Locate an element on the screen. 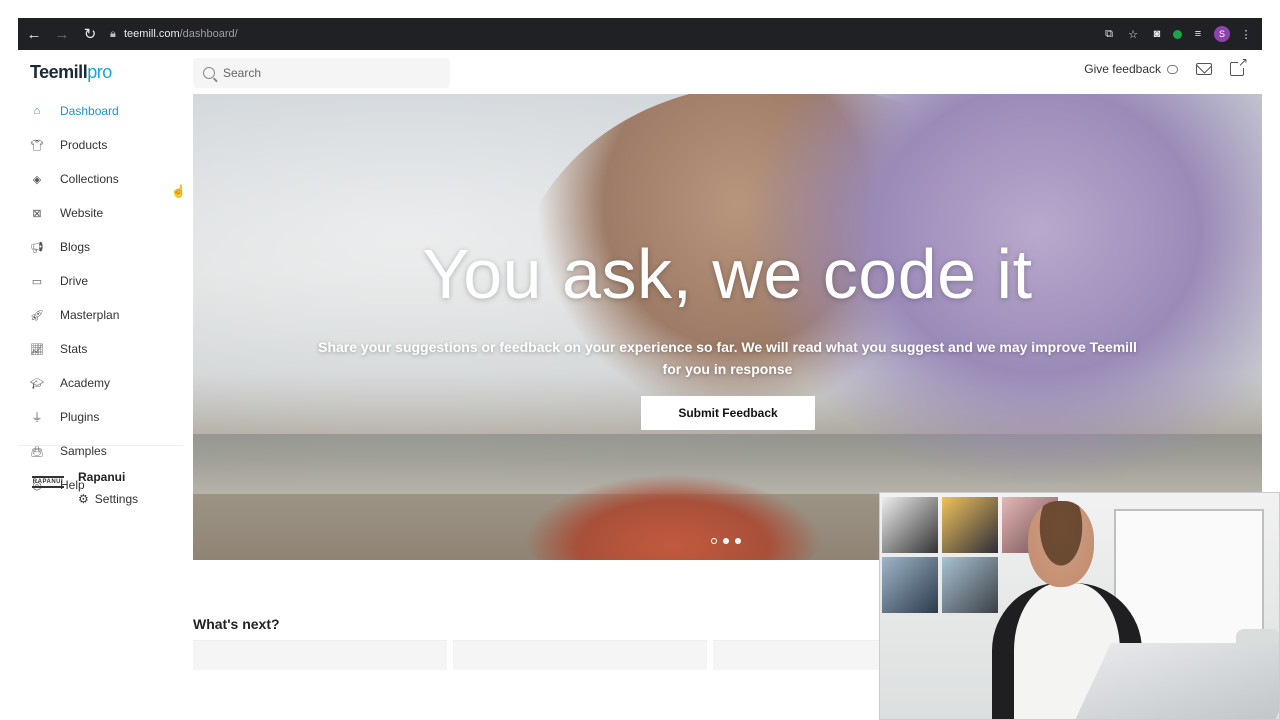 The image size is (1280, 720). reading-list-icon: ≡ is located at coordinates (1198, 34).